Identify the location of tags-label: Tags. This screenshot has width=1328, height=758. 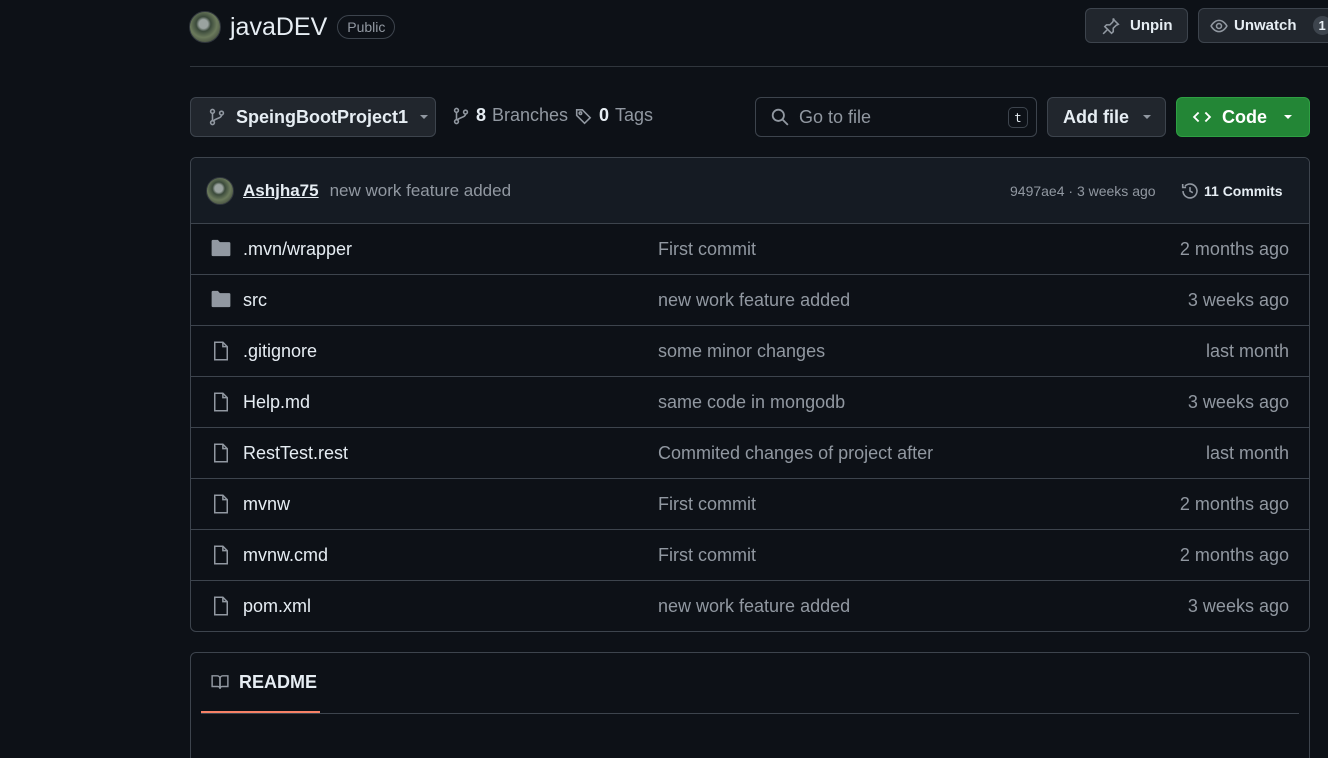
(634, 115).